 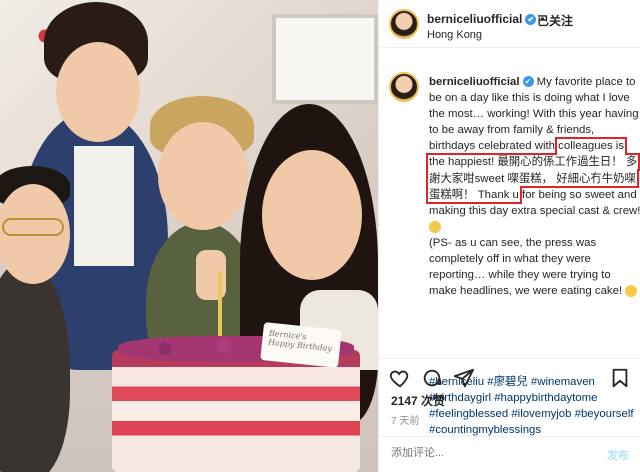 What do you see at coordinates (203, 176) in the screenshot?
I see `person-blond-face` at bounding box center [203, 176].